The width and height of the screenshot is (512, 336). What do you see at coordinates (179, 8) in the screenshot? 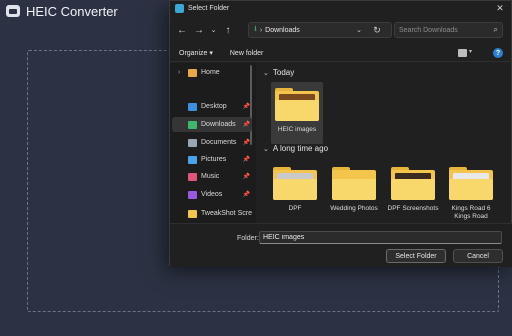
I see `dialog-app-icon` at bounding box center [179, 8].